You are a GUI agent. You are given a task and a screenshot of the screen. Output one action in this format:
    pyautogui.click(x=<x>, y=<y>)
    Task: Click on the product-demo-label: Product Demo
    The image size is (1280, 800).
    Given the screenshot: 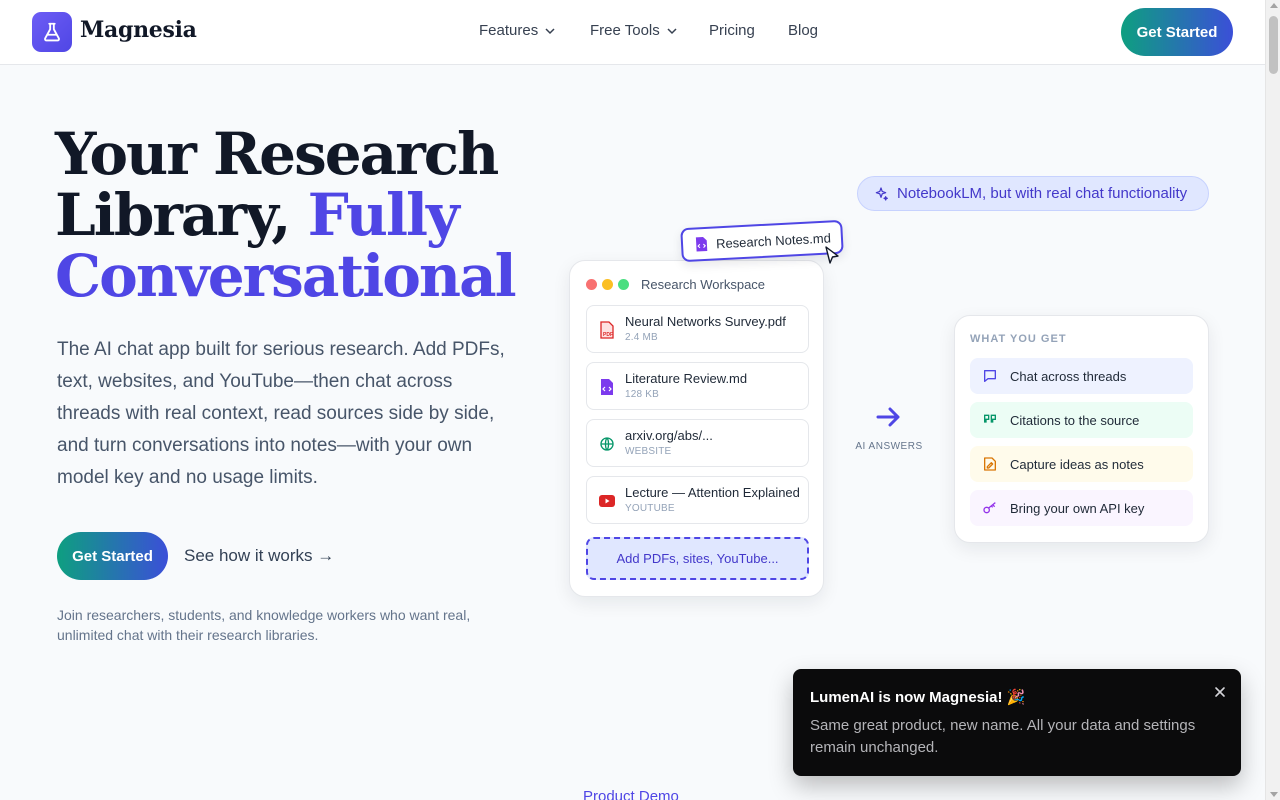 What is the action you would take?
    pyautogui.click(x=631, y=794)
    